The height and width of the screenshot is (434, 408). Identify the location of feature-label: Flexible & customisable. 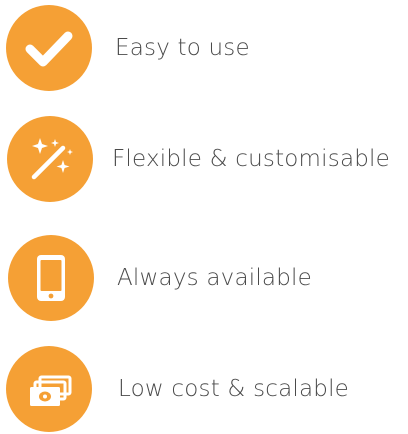
(251, 159).